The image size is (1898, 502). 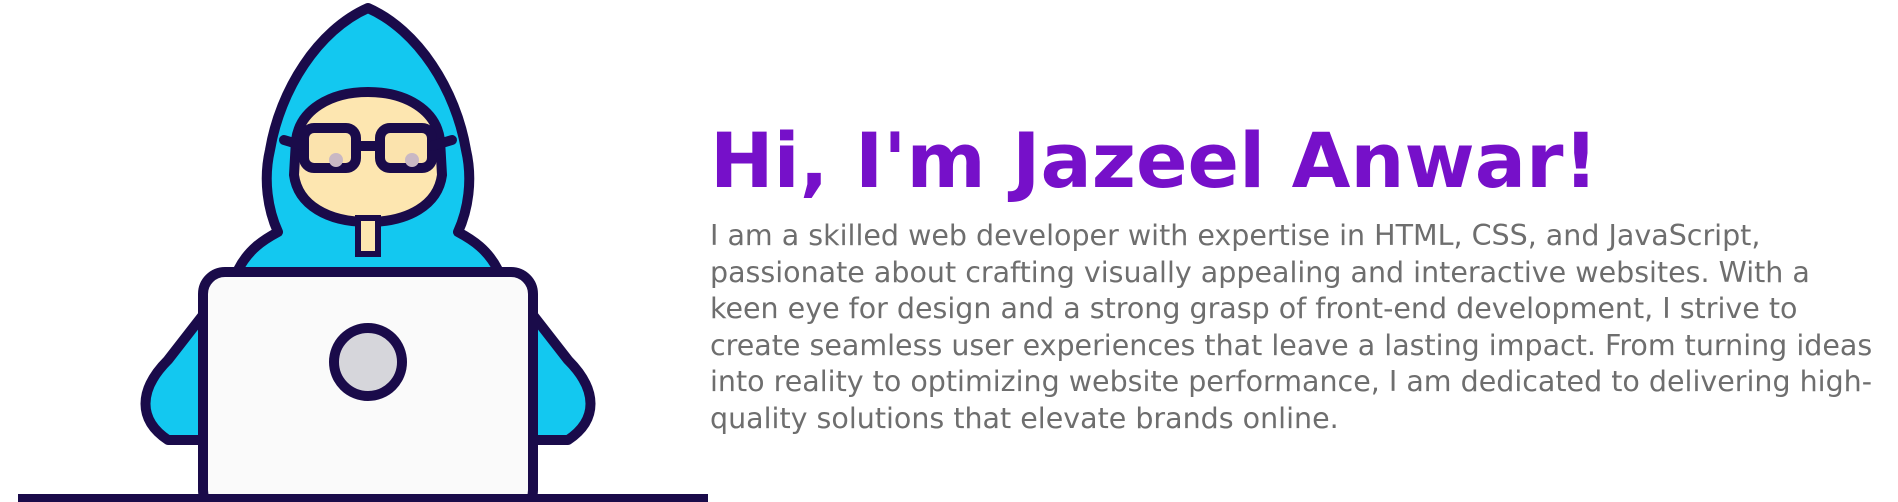 What do you see at coordinates (1154, 160) in the screenshot?
I see `page-title: Hi, I'm Jazeel Anwar!` at bounding box center [1154, 160].